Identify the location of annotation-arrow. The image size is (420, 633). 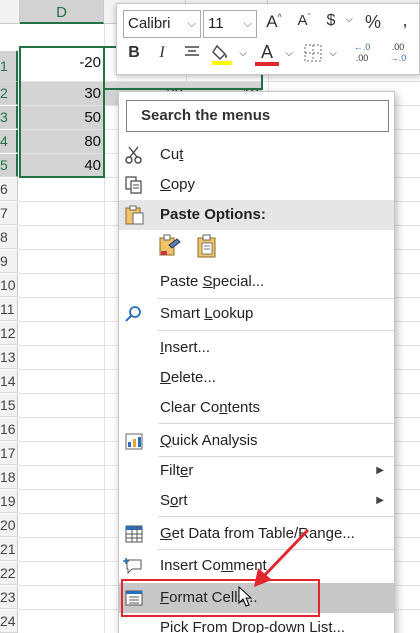
(282, 557).